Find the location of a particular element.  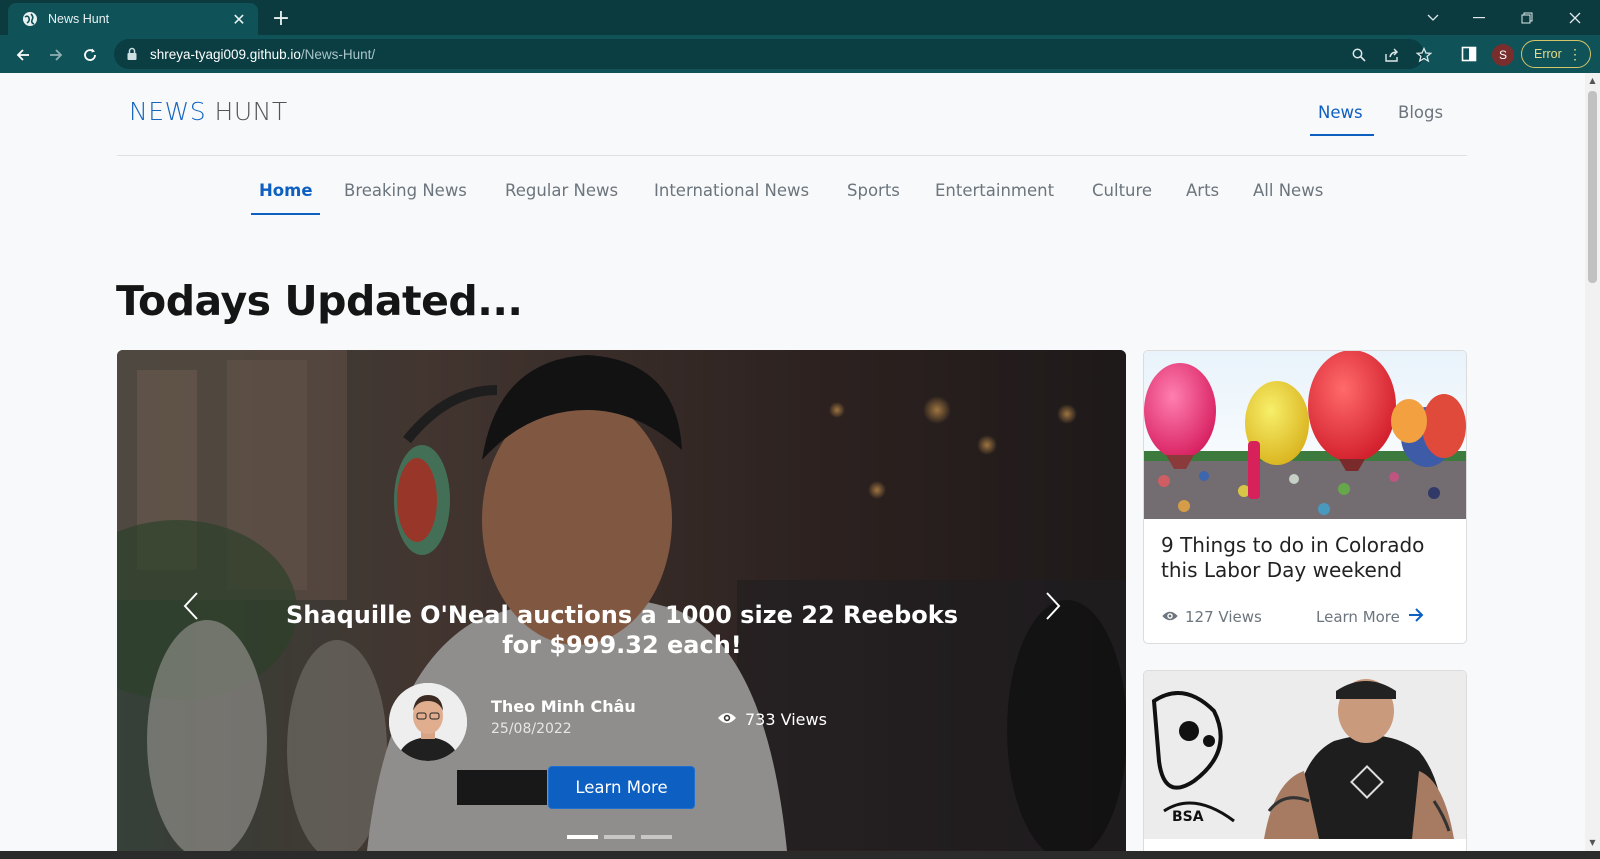

card-image: BSA is located at coordinates (1305, 755).